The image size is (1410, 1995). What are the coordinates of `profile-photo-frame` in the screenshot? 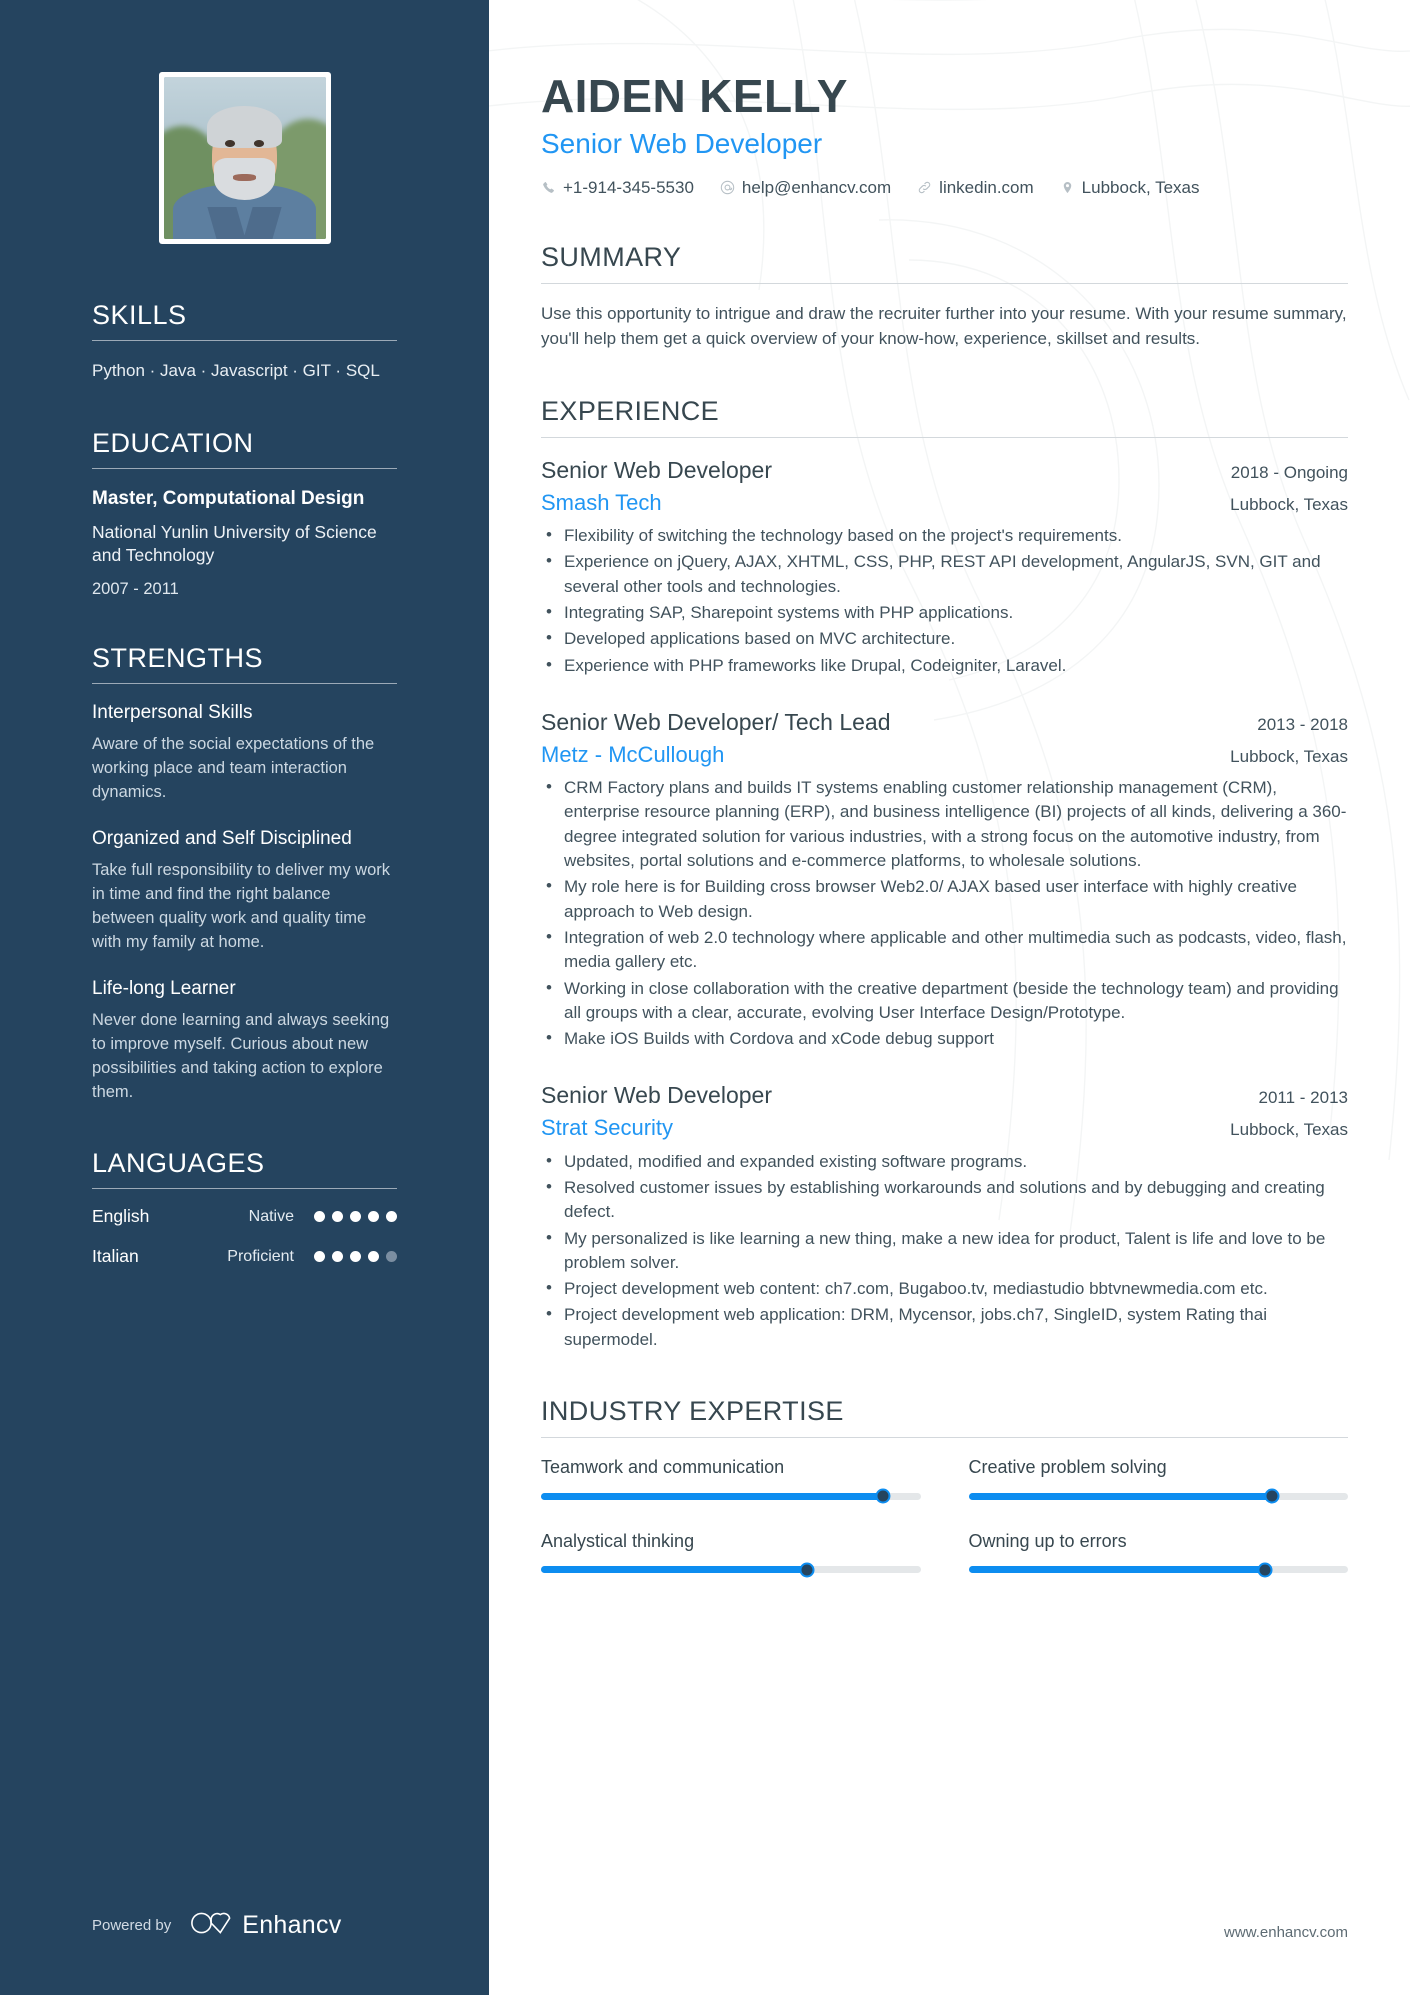 It's located at (244, 158).